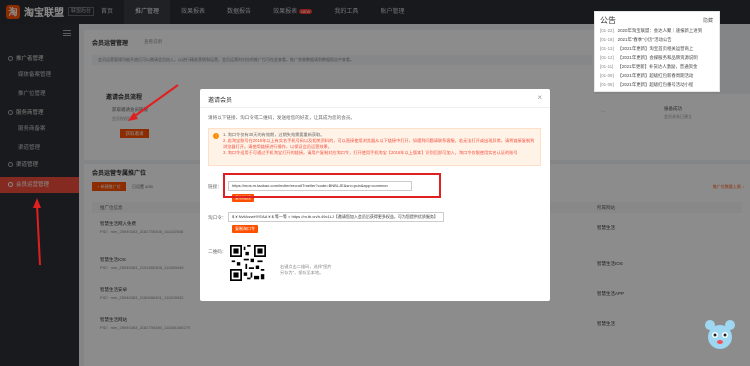  I want to click on announcement-date: [01-13], so click(607, 48).